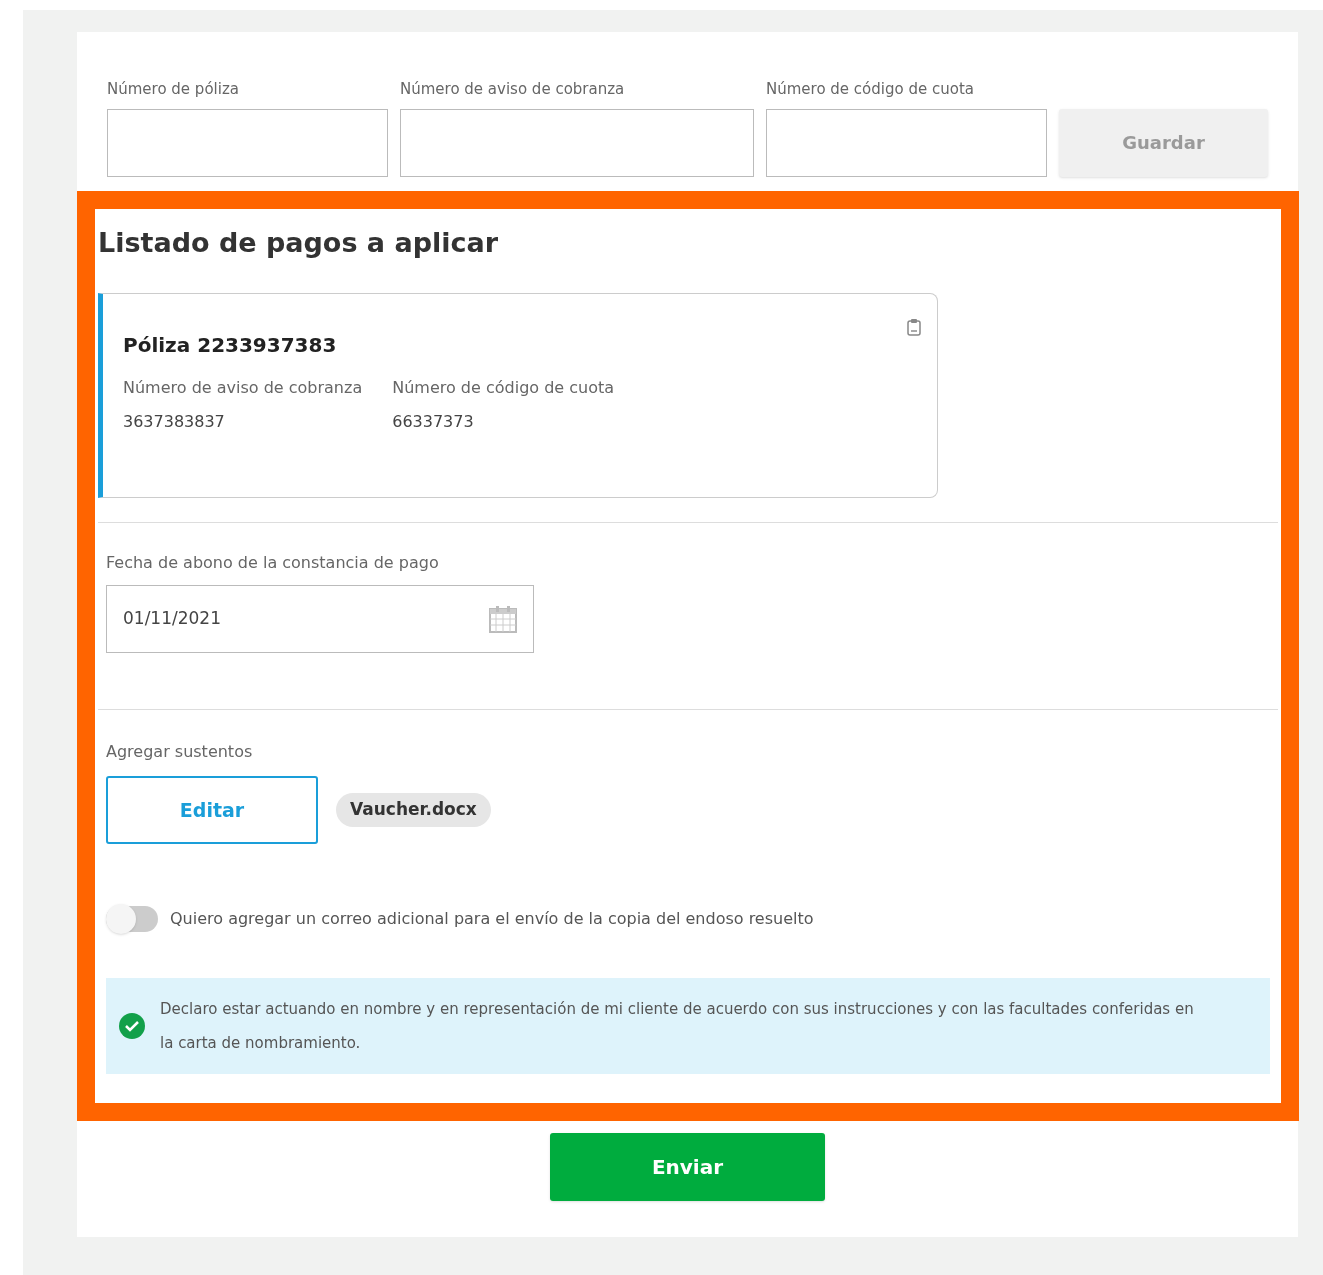  Describe the element at coordinates (132, 1026) in the screenshot. I see `check-icon` at that location.